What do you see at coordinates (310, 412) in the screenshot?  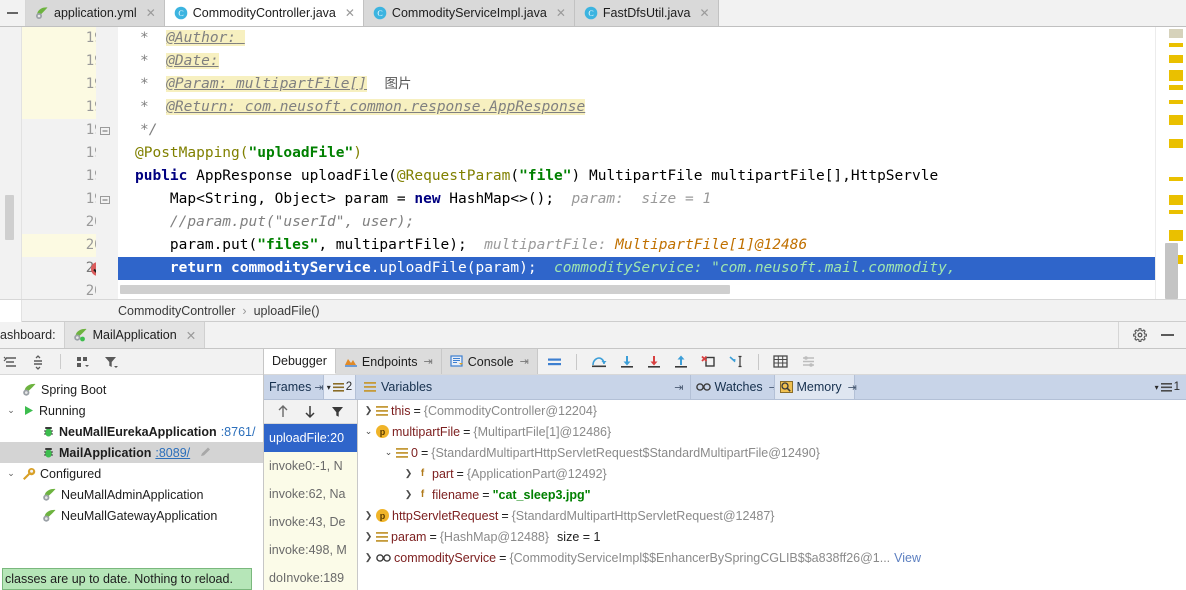 I see `arrow-down-icon` at bounding box center [310, 412].